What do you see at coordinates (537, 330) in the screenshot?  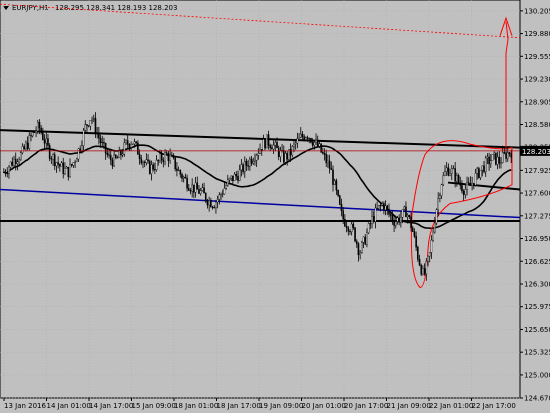 I see `y-tick-label: 125.650` at bounding box center [537, 330].